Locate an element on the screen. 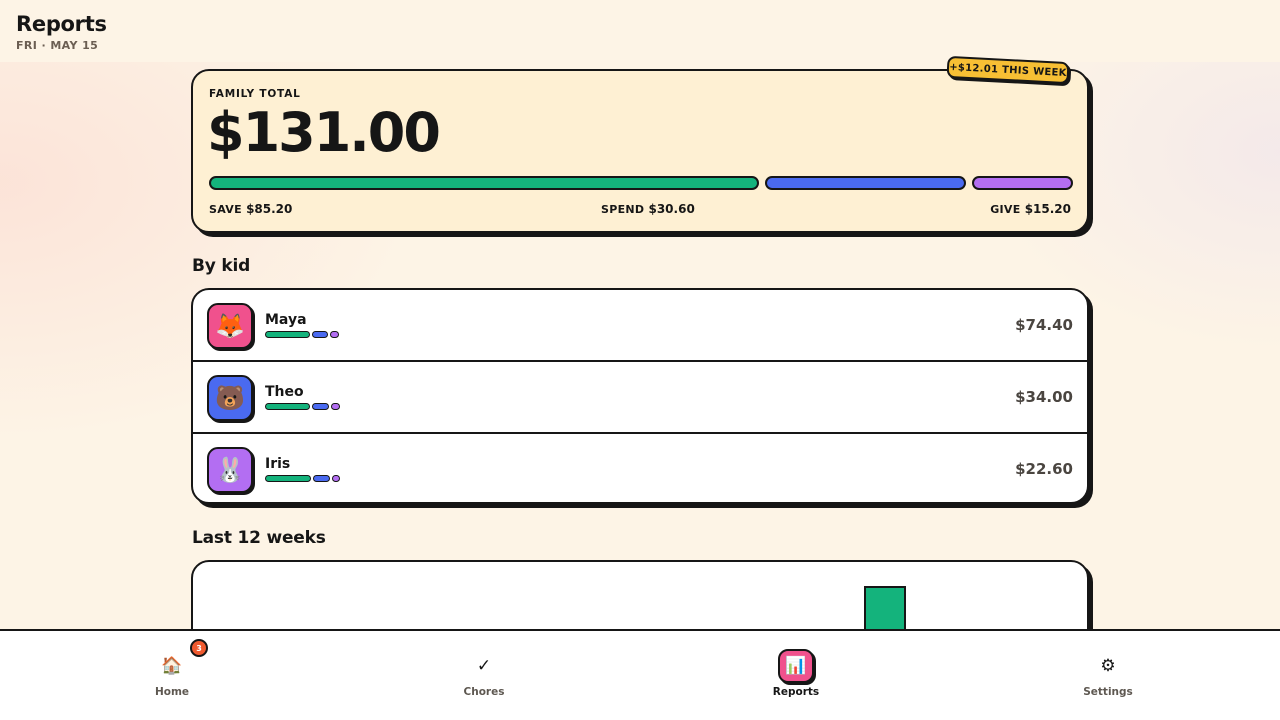 Image resolution: width=1280 pixels, height=720 pixels. family-total-label: FAMILY TOTAL is located at coordinates (255, 94).